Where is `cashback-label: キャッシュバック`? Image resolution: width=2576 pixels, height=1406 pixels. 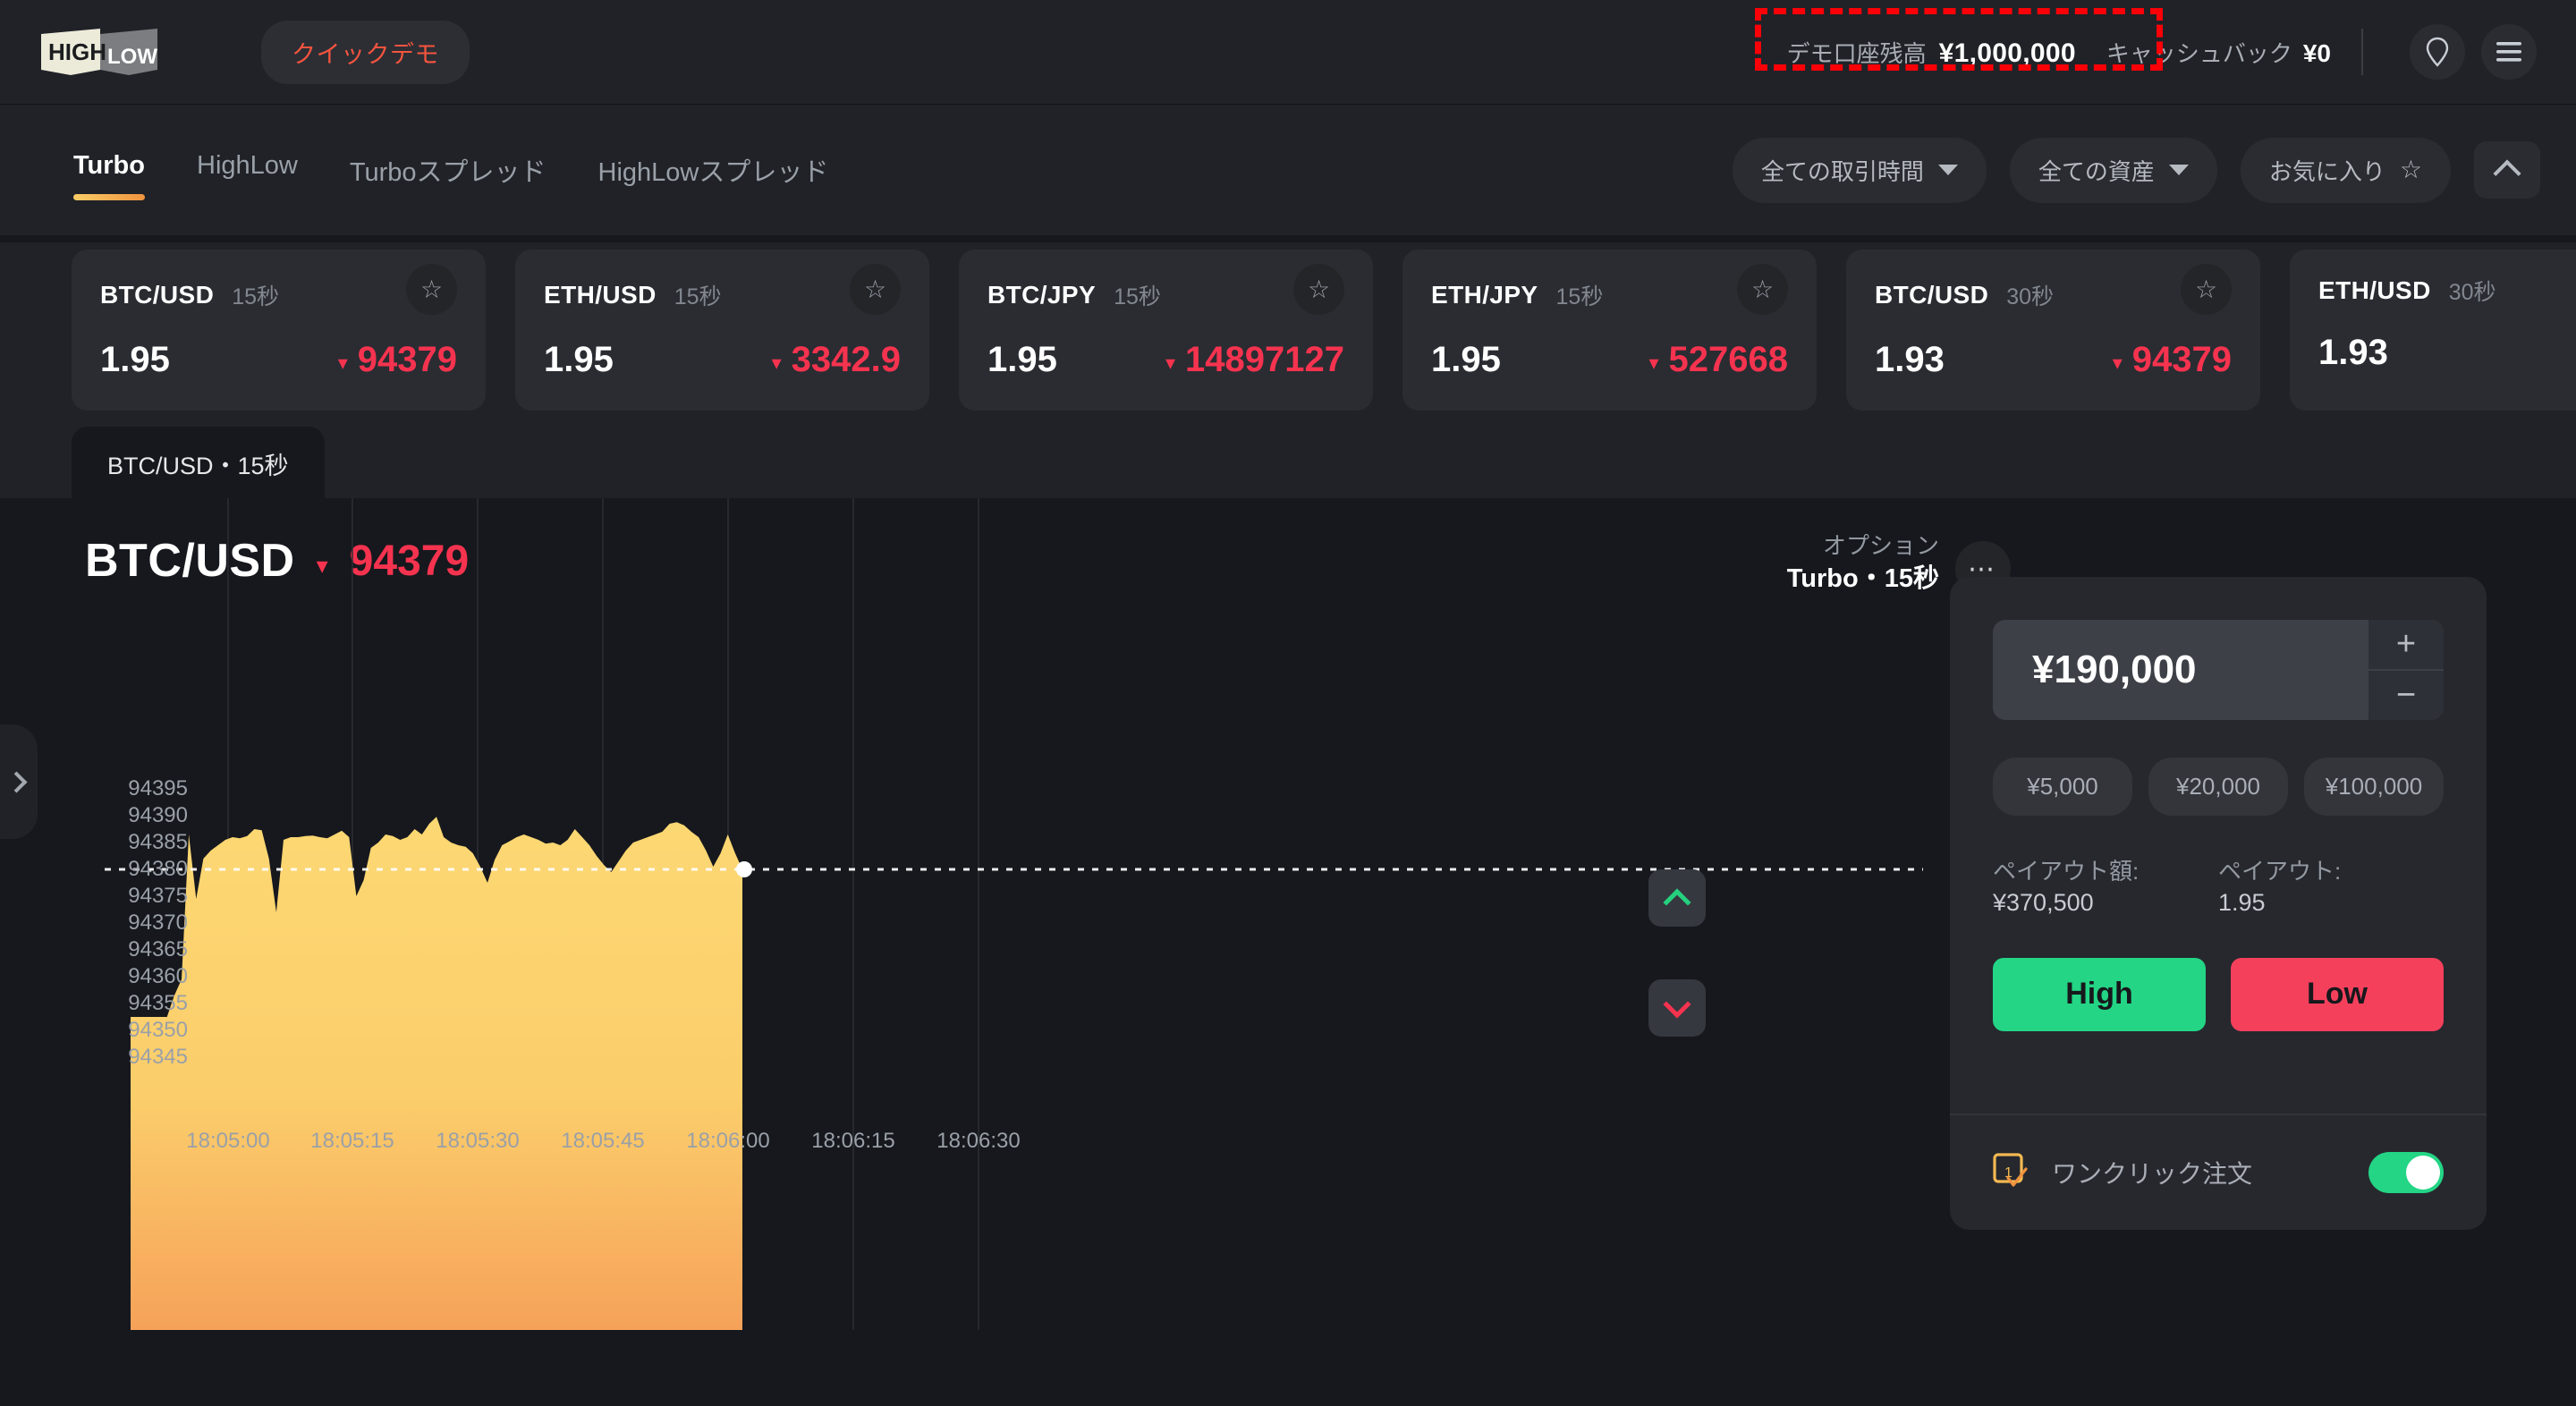 cashback-label: キャッシュバック is located at coordinates (2199, 53).